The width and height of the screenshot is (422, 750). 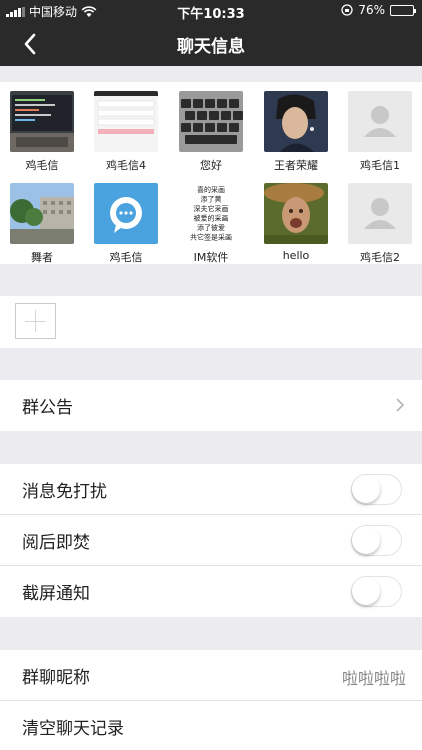 What do you see at coordinates (380, 257) in the screenshot?
I see `member-name: 鸡毛信2` at bounding box center [380, 257].